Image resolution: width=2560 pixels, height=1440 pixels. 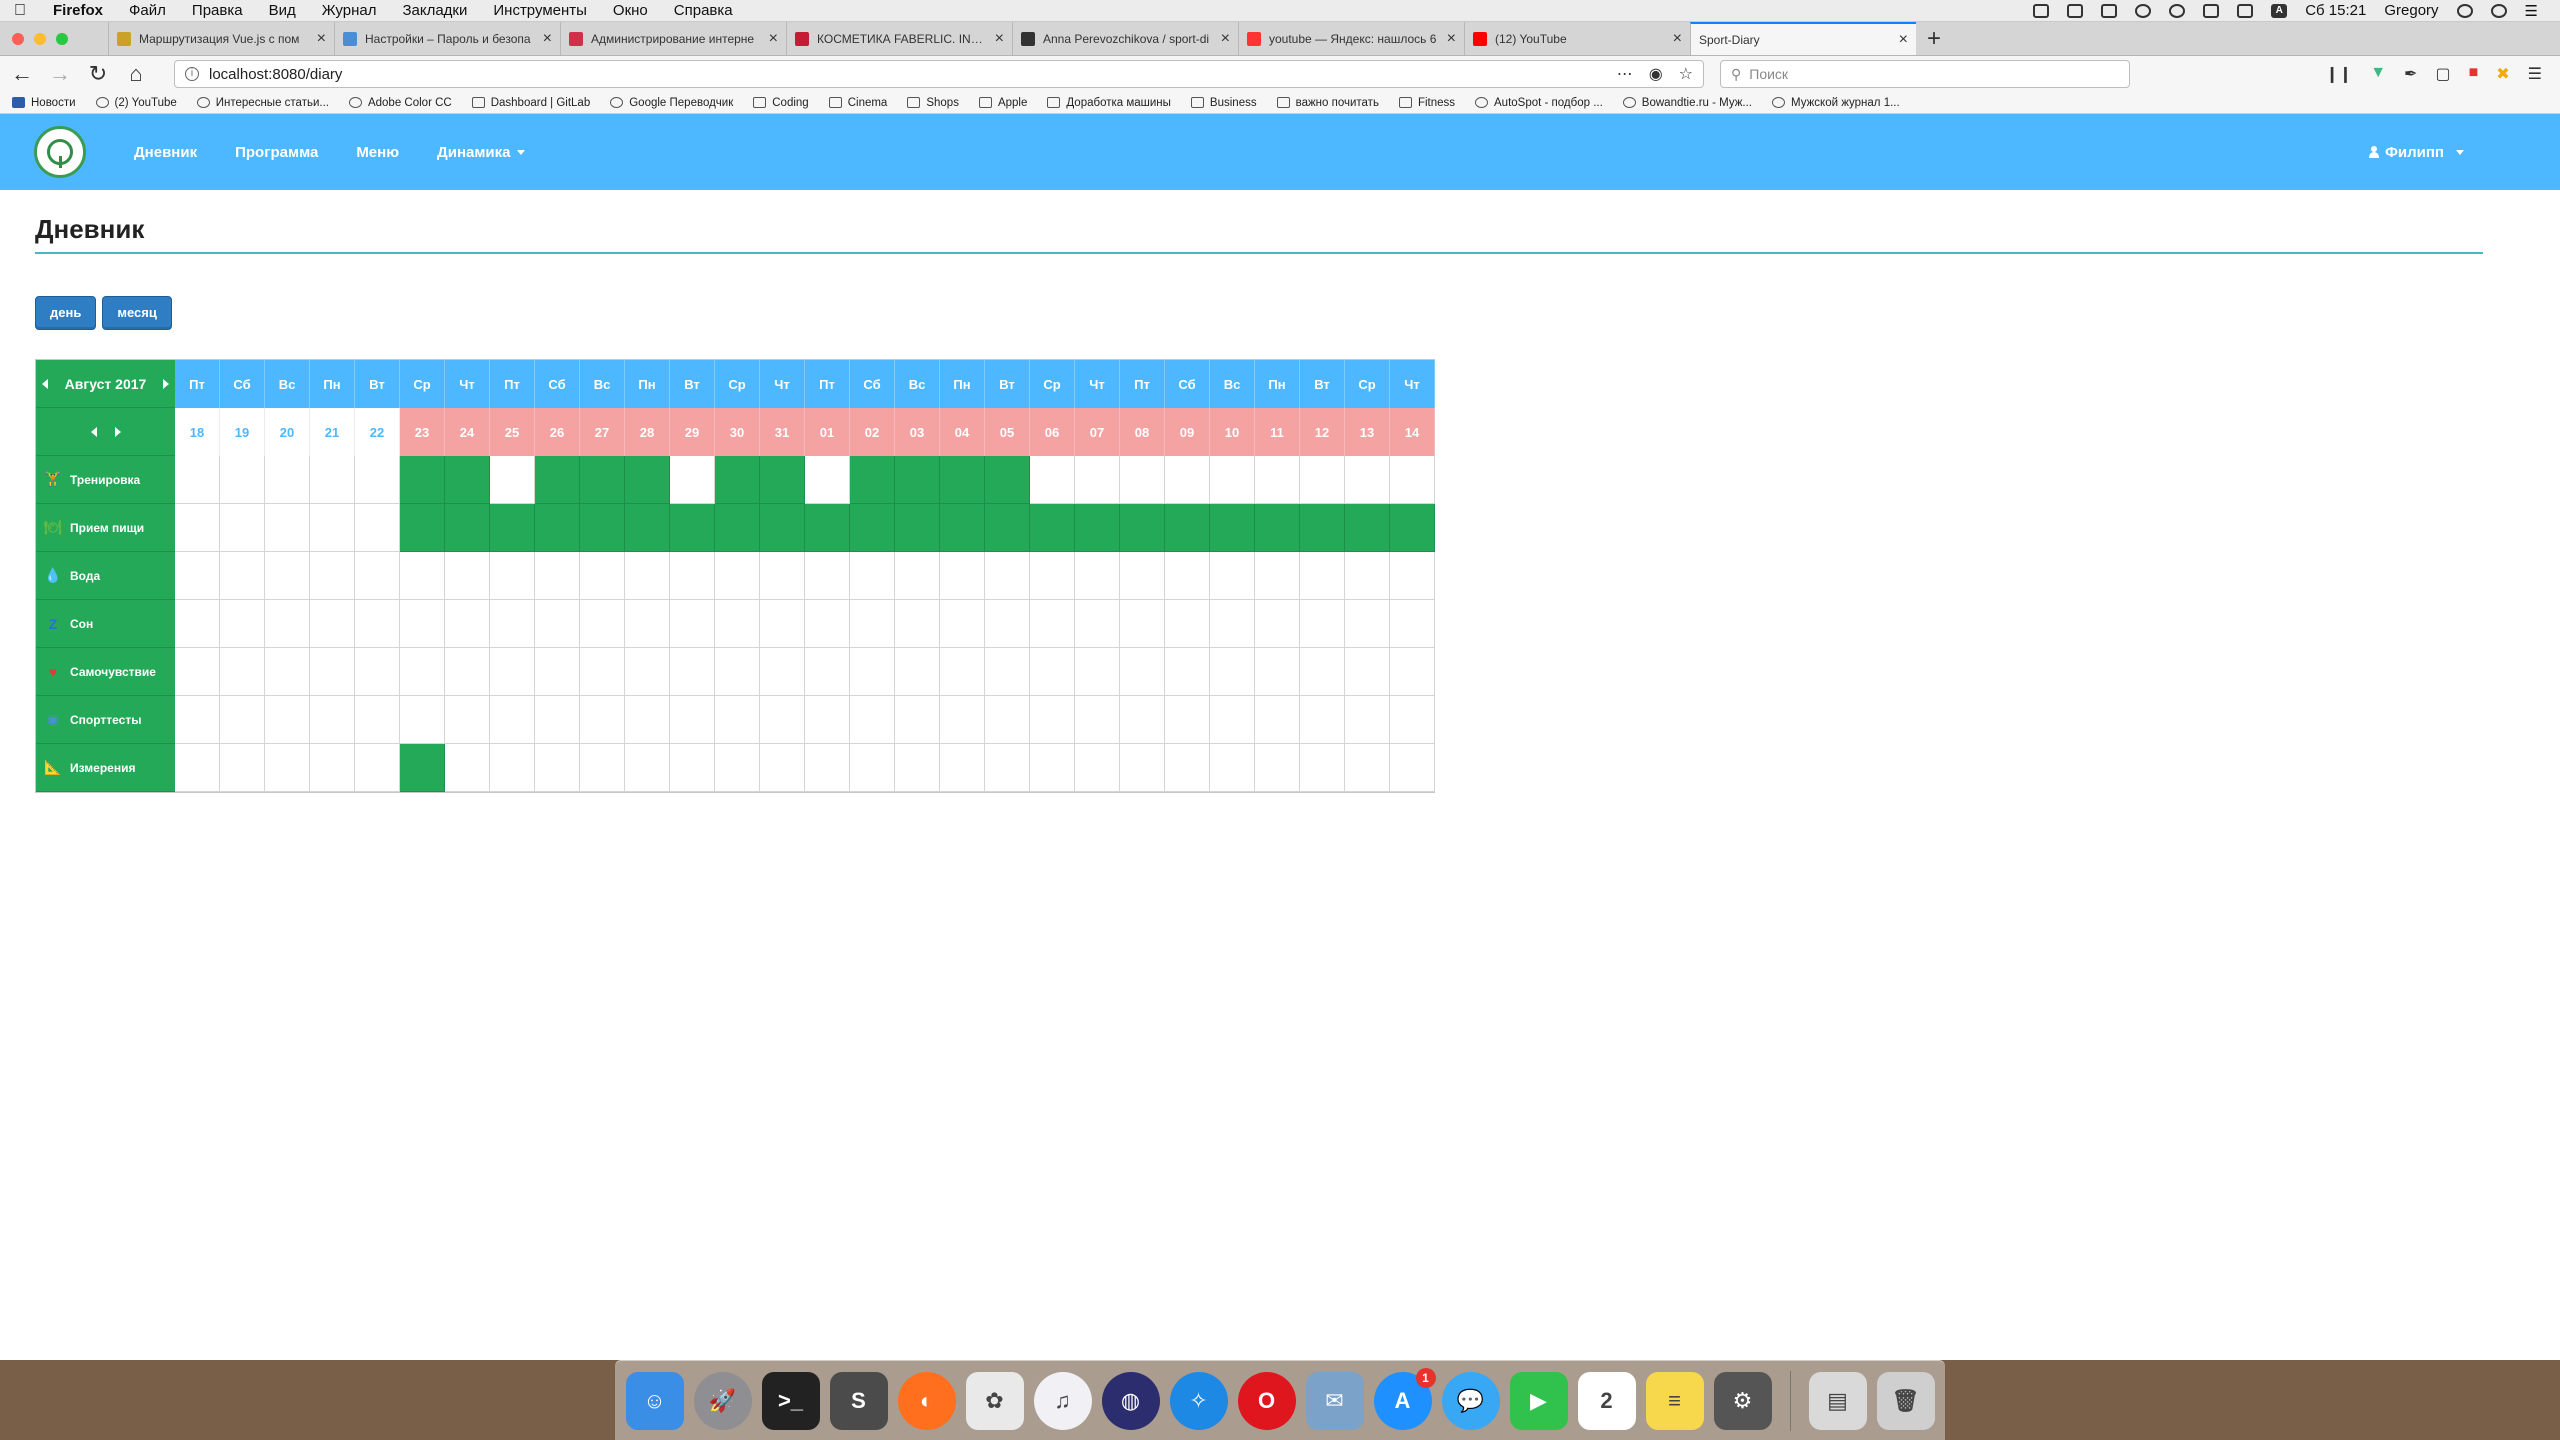 What do you see at coordinates (654, 1400) in the screenshot?
I see `finder-app-icon: ☺` at bounding box center [654, 1400].